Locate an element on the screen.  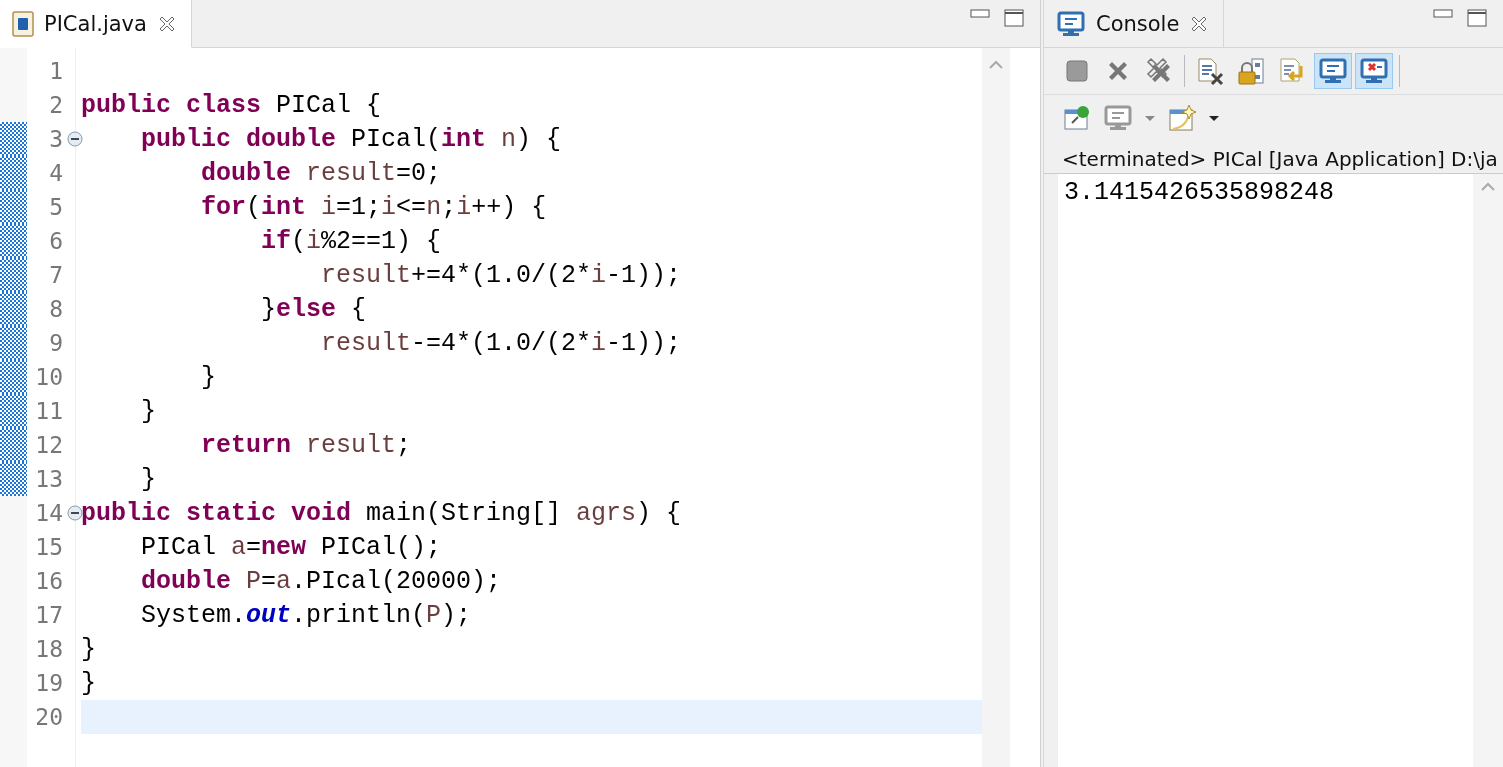
line-number: 15 is located at coordinates (49, 547).